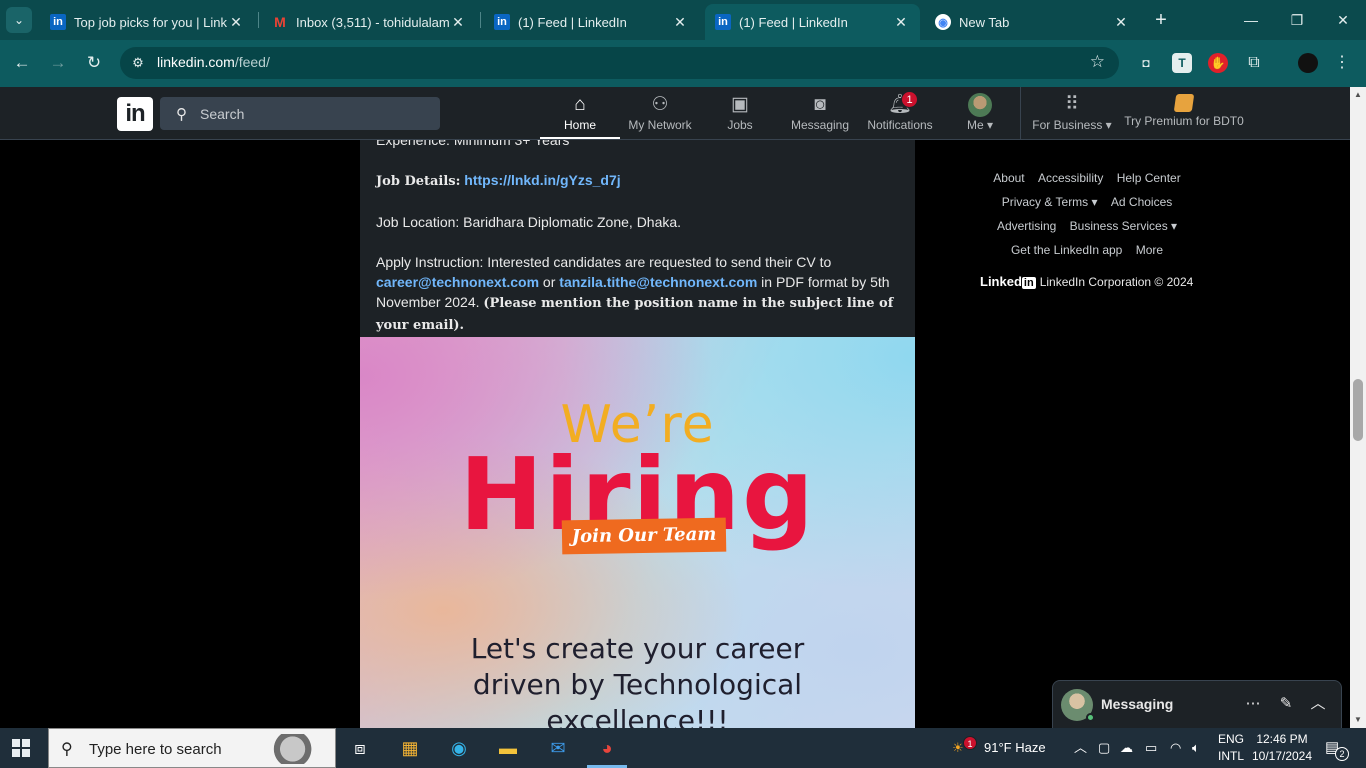  I want to click on weather-text: 91°F Haze, so click(1015, 748).